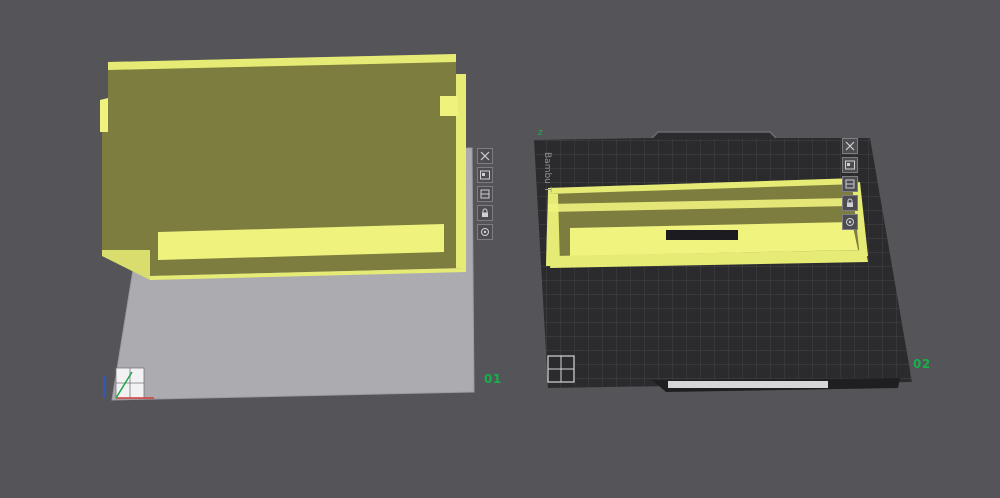  I want to click on plate-2-toolbar, so click(851, 184).